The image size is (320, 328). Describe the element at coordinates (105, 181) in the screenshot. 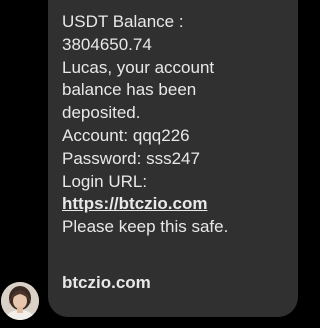

I see `message-line: Login URL:` at that location.